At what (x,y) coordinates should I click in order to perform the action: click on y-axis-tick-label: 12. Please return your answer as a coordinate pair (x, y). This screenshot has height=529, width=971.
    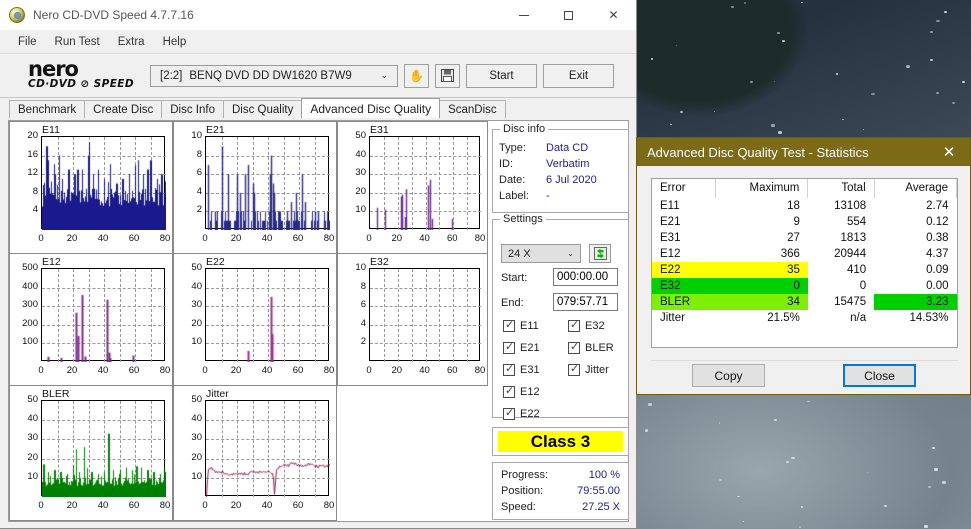
    Looking at the image, I should click on (32, 173).